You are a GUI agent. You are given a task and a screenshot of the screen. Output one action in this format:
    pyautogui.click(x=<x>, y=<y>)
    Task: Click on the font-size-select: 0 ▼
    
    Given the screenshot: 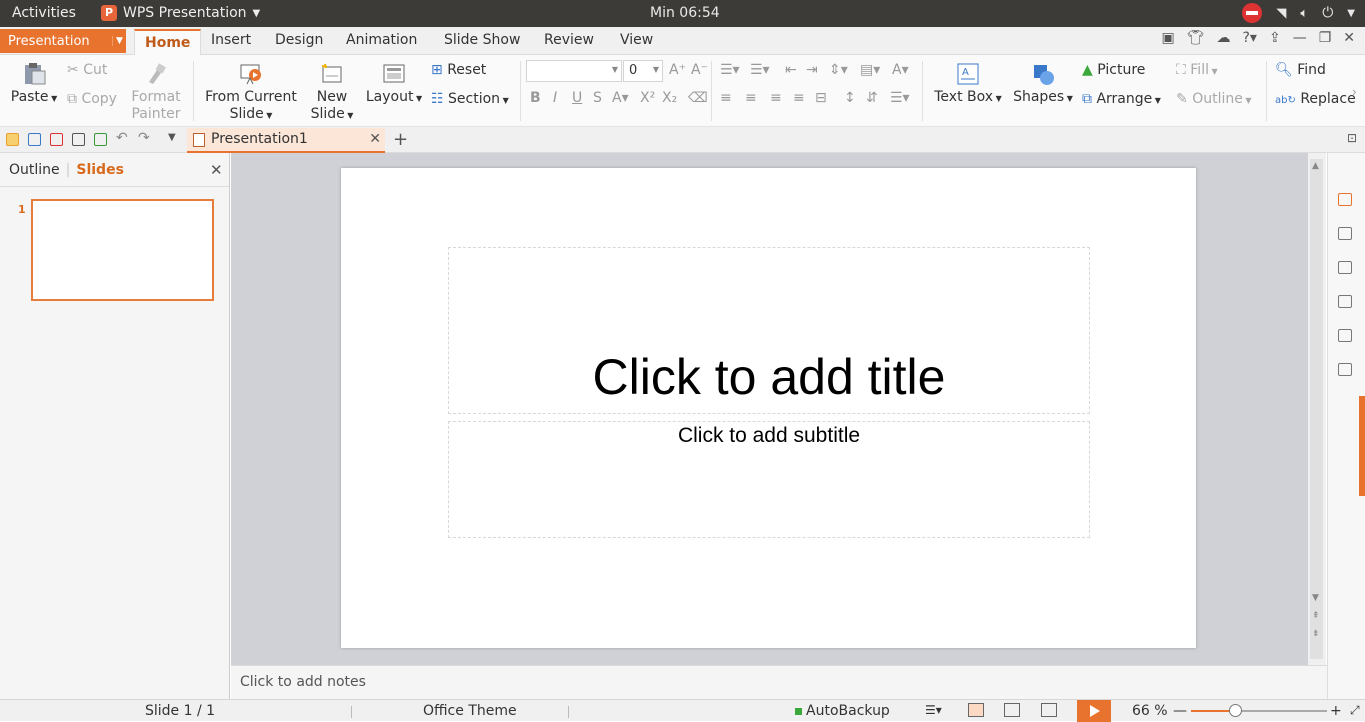 What is the action you would take?
    pyautogui.click(x=643, y=71)
    